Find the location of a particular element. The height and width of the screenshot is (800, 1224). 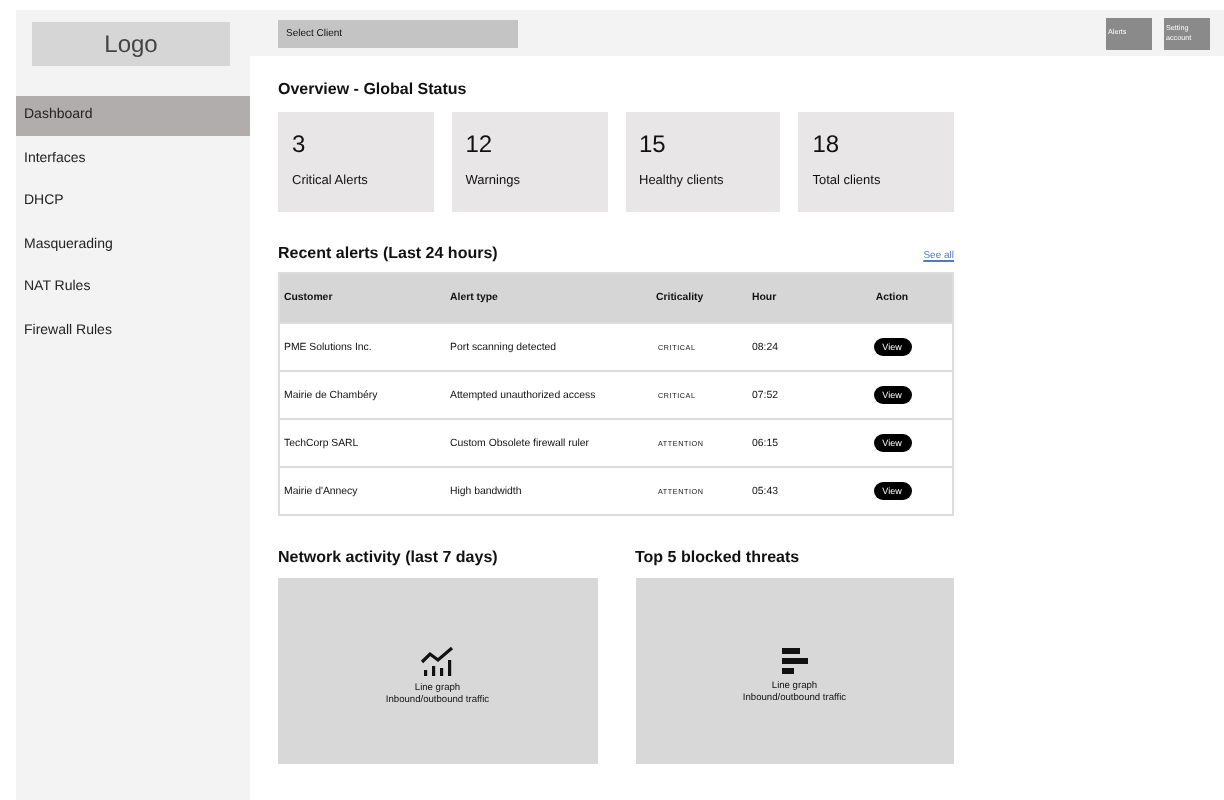

line-chart-icon is located at coordinates (437, 660).